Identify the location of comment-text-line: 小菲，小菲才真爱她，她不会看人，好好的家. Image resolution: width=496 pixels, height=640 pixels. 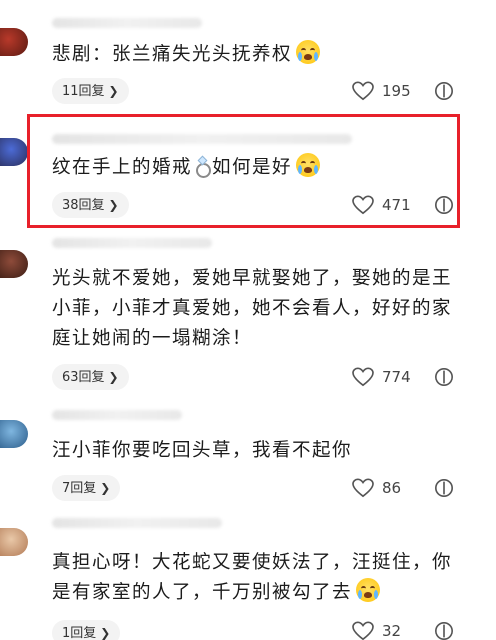
(252, 308).